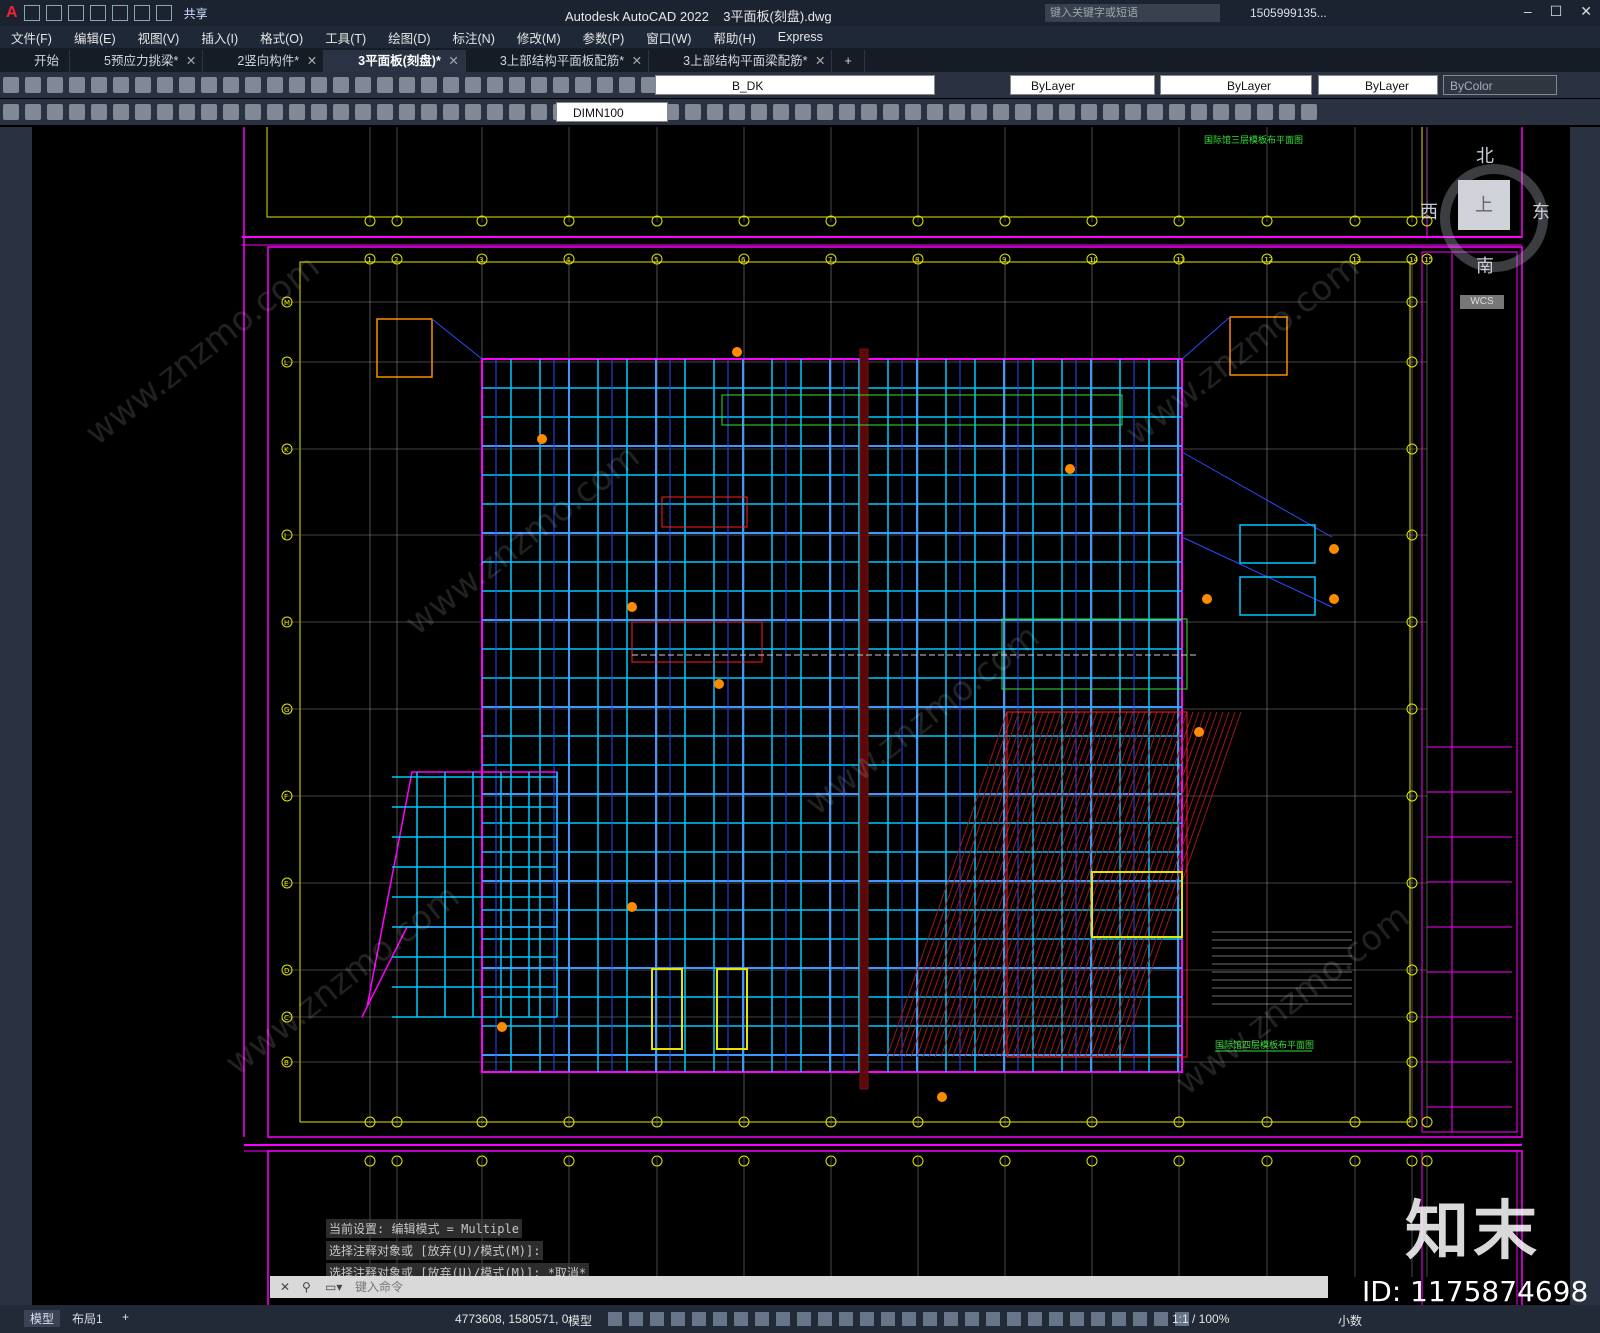  I want to click on file-tab: 5预应力挑梁* ✕, so click(137, 61).